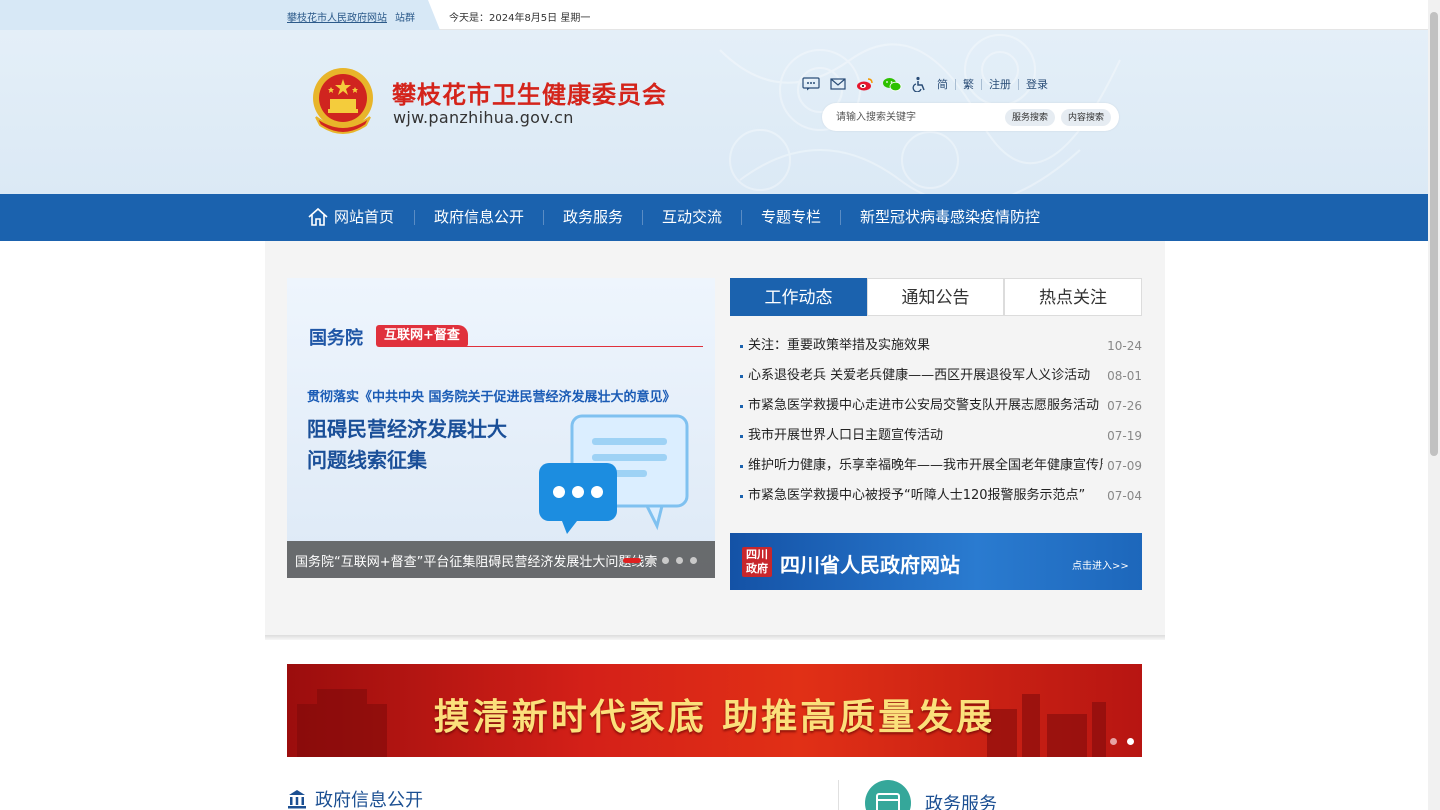 Image resolution: width=1440 pixels, height=810 pixels. I want to click on mail-icon, so click(838, 84).